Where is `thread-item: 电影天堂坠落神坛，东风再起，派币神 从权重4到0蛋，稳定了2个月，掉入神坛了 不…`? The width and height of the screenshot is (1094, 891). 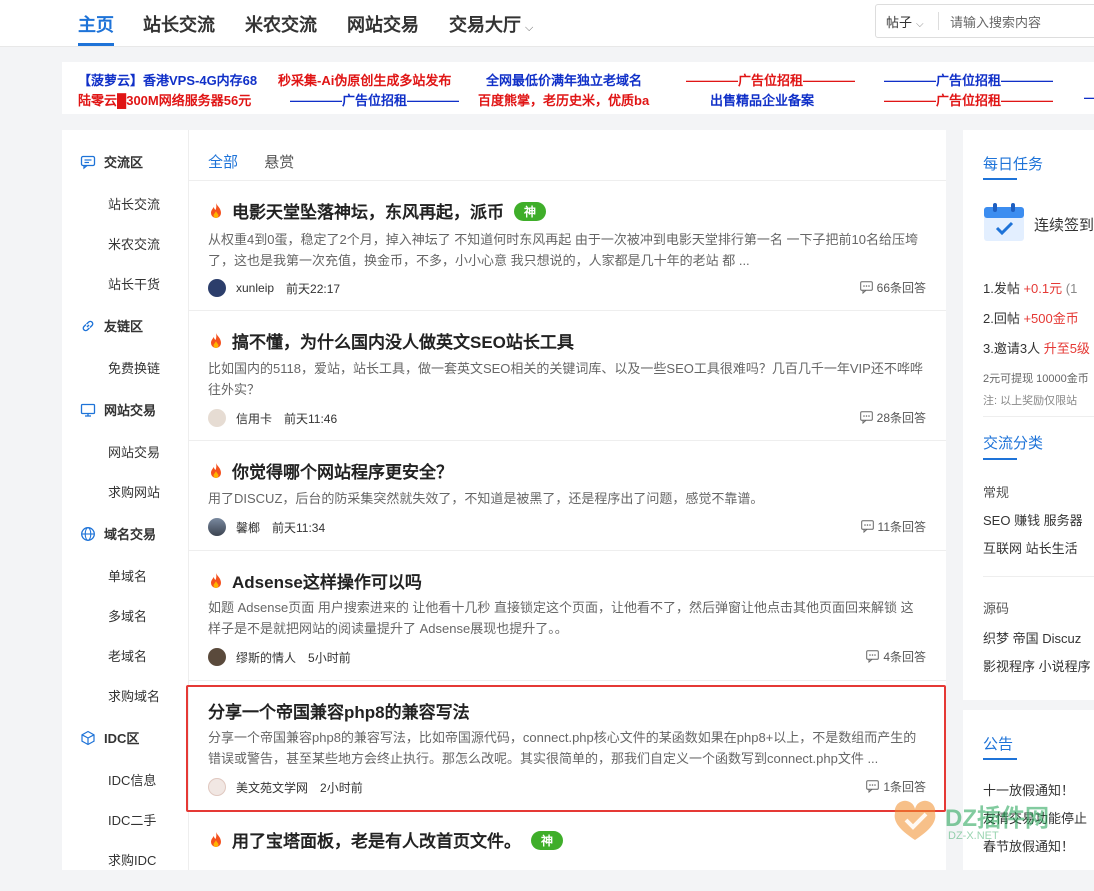 thread-item: 电影天堂坠落神坛，东风再起，派币神 从权重4到0蛋，稳定了2个月，掉入神坛了 不… is located at coordinates (567, 246).